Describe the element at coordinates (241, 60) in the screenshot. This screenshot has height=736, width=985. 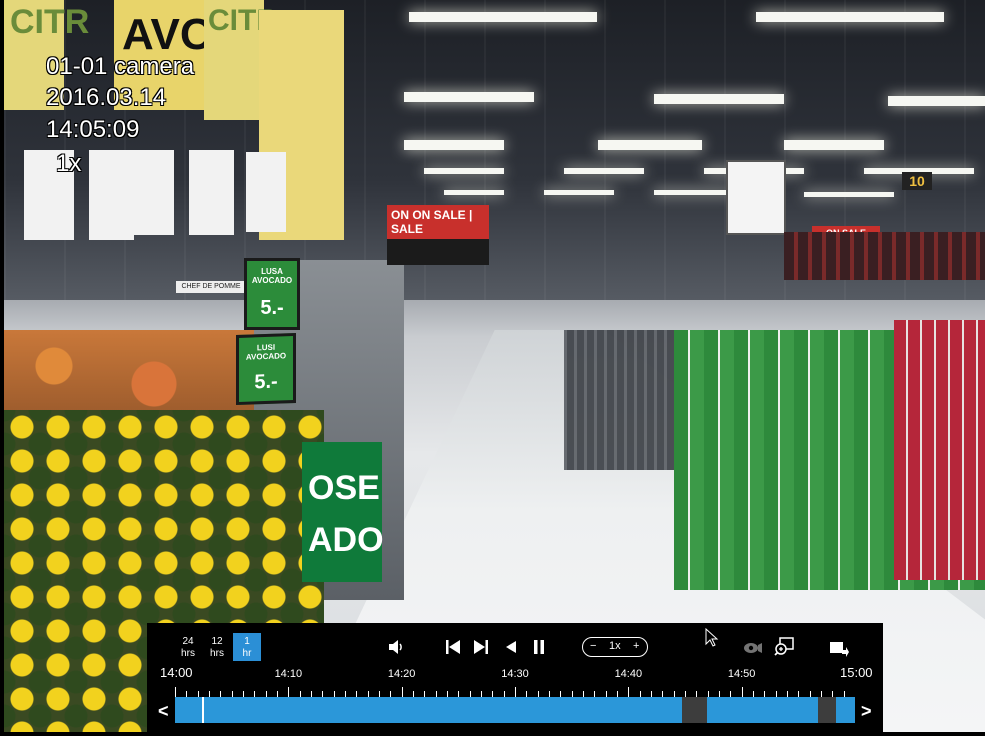
I see `hanging-banner-right: CITR` at that location.